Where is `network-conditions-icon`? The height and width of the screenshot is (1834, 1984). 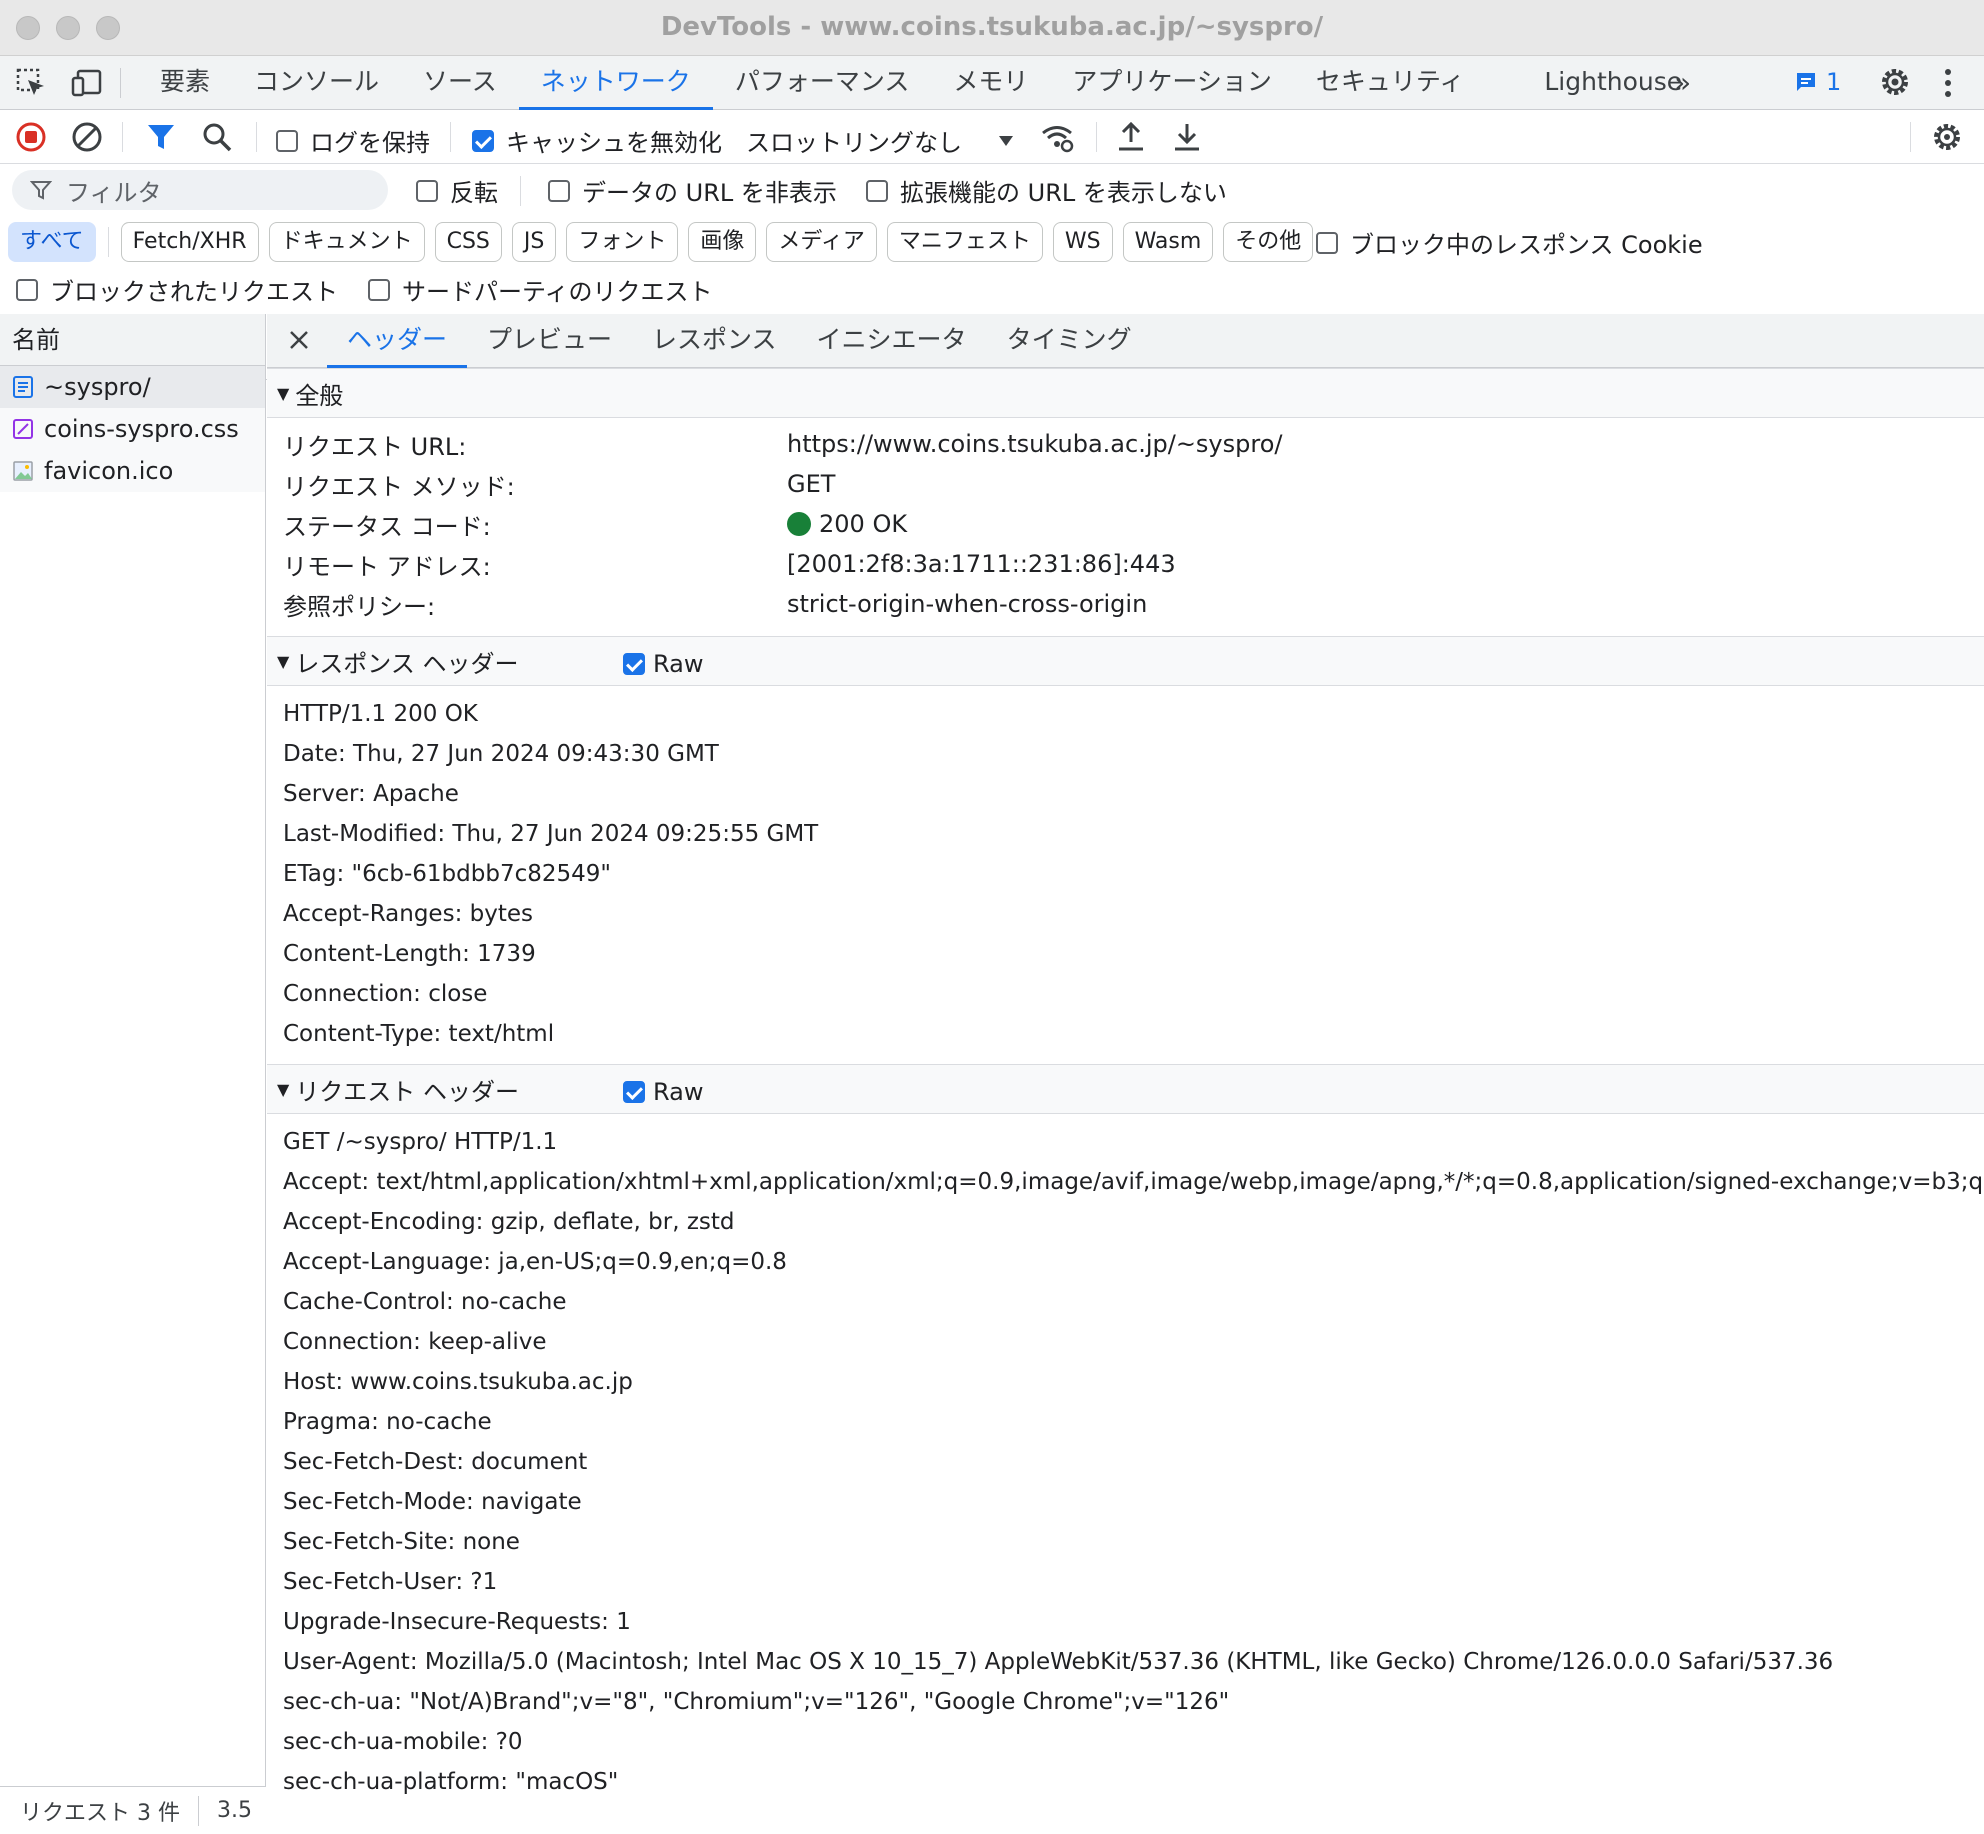 network-conditions-icon is located at coordinates (1057, 137).